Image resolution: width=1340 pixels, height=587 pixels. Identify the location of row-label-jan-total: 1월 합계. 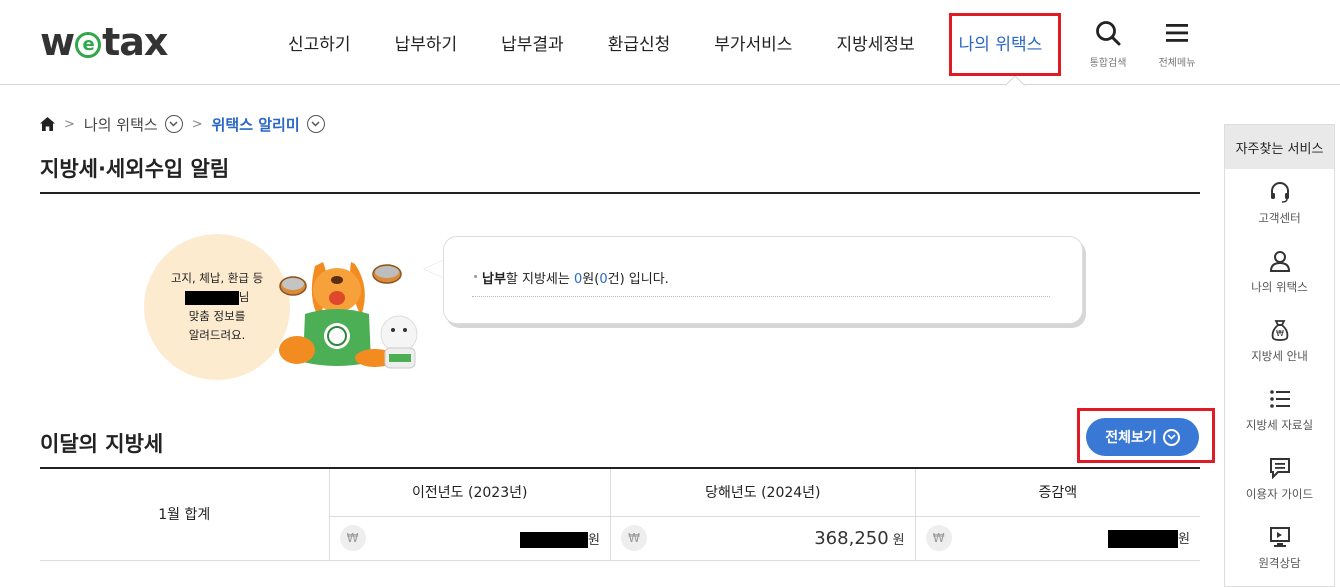
(184, 514).